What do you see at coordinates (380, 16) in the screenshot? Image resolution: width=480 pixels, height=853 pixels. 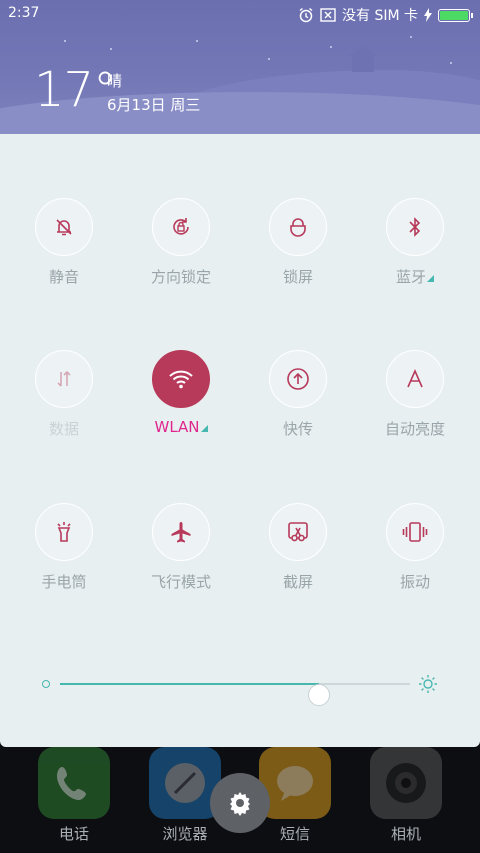 I see `carrier-label: 没有 SIM 卡` at bounding box center [380, 16].